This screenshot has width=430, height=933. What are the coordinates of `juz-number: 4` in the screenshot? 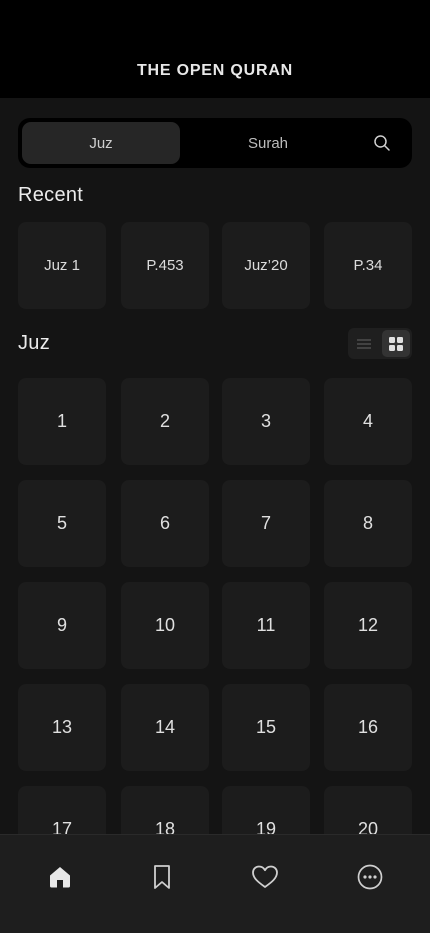 It's located at (367, 421).